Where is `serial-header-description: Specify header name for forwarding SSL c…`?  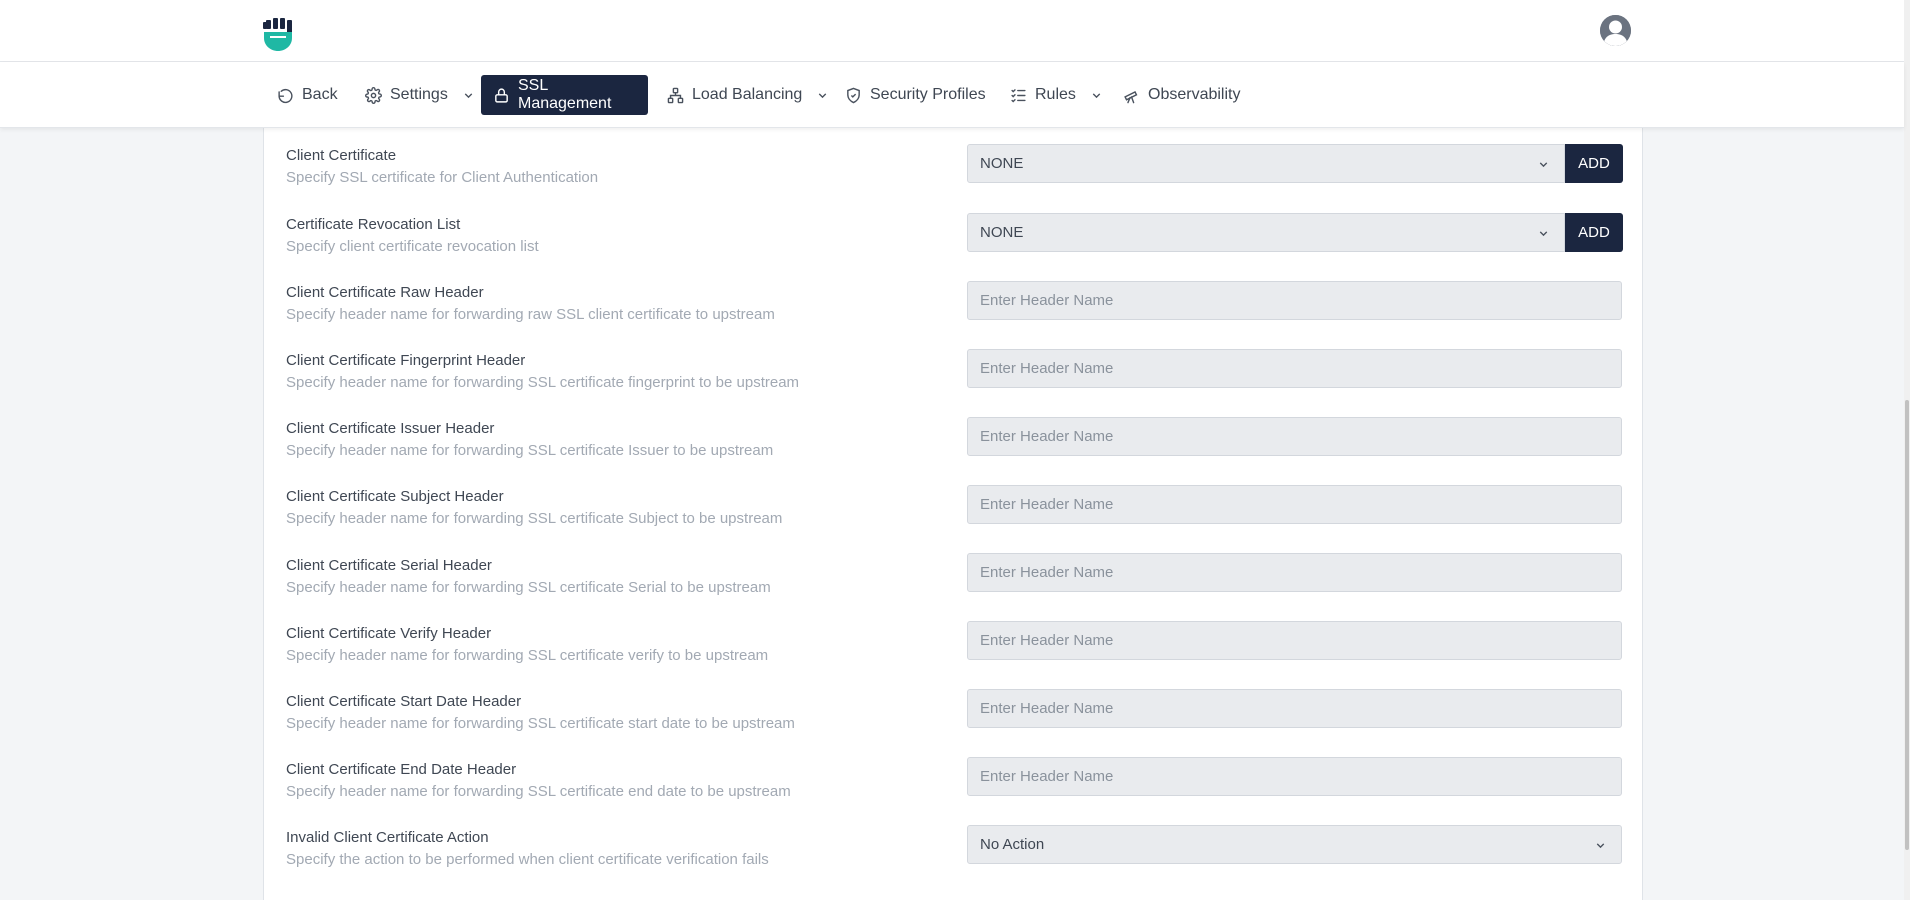
serial-header-description: Specify header name for forwarding SSL c… is located at coordinates (528, 587).